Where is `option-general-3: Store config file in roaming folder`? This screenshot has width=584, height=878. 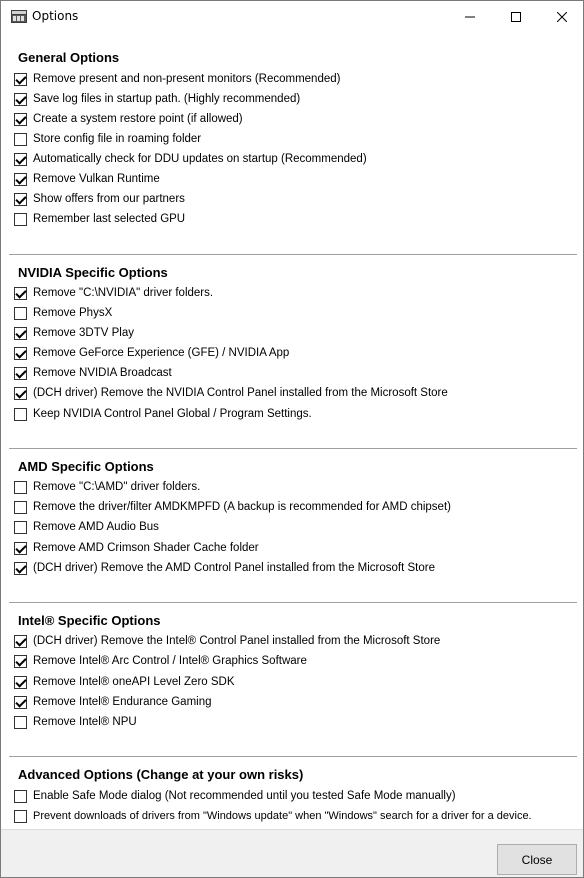 option-general-3: Store config file in roaming folder is located at coordinates (107, 139).